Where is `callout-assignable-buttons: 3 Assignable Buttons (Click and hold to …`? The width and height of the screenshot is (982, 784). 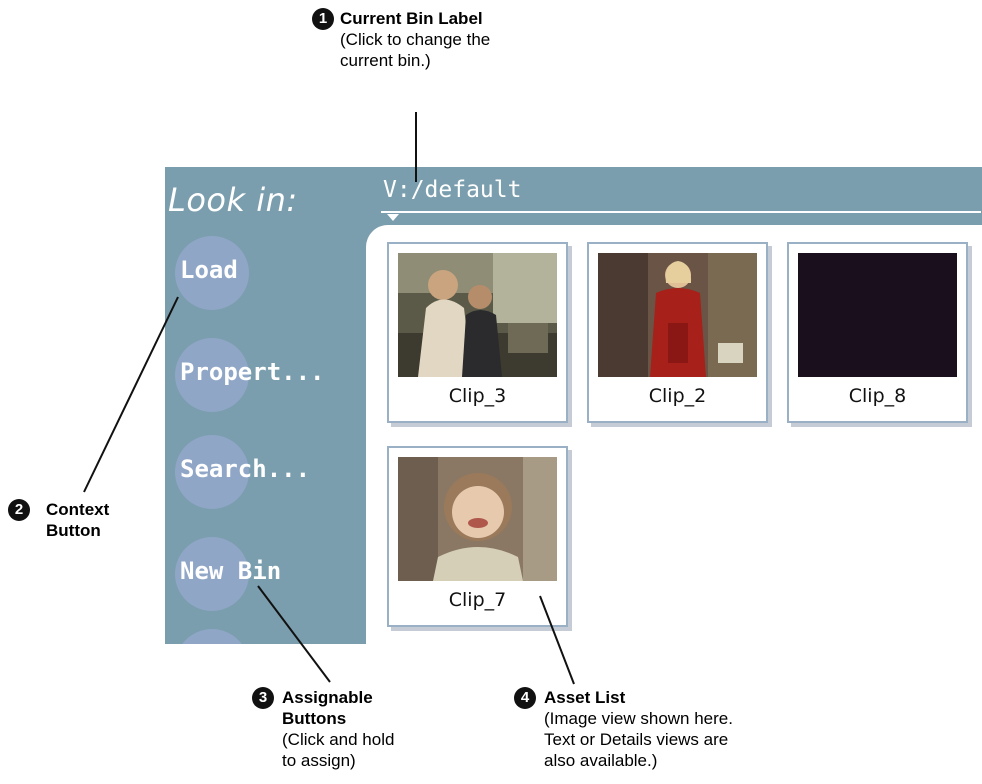 callout-assignable-buttons: 3 Assignable Buttons (Click and hold to … is located at coordinates (342, 729).